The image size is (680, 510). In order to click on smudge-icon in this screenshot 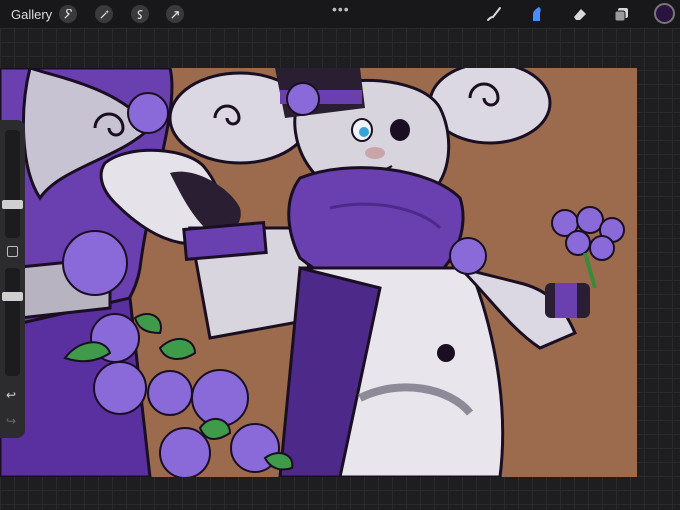, I will do `click(537, 14)`.